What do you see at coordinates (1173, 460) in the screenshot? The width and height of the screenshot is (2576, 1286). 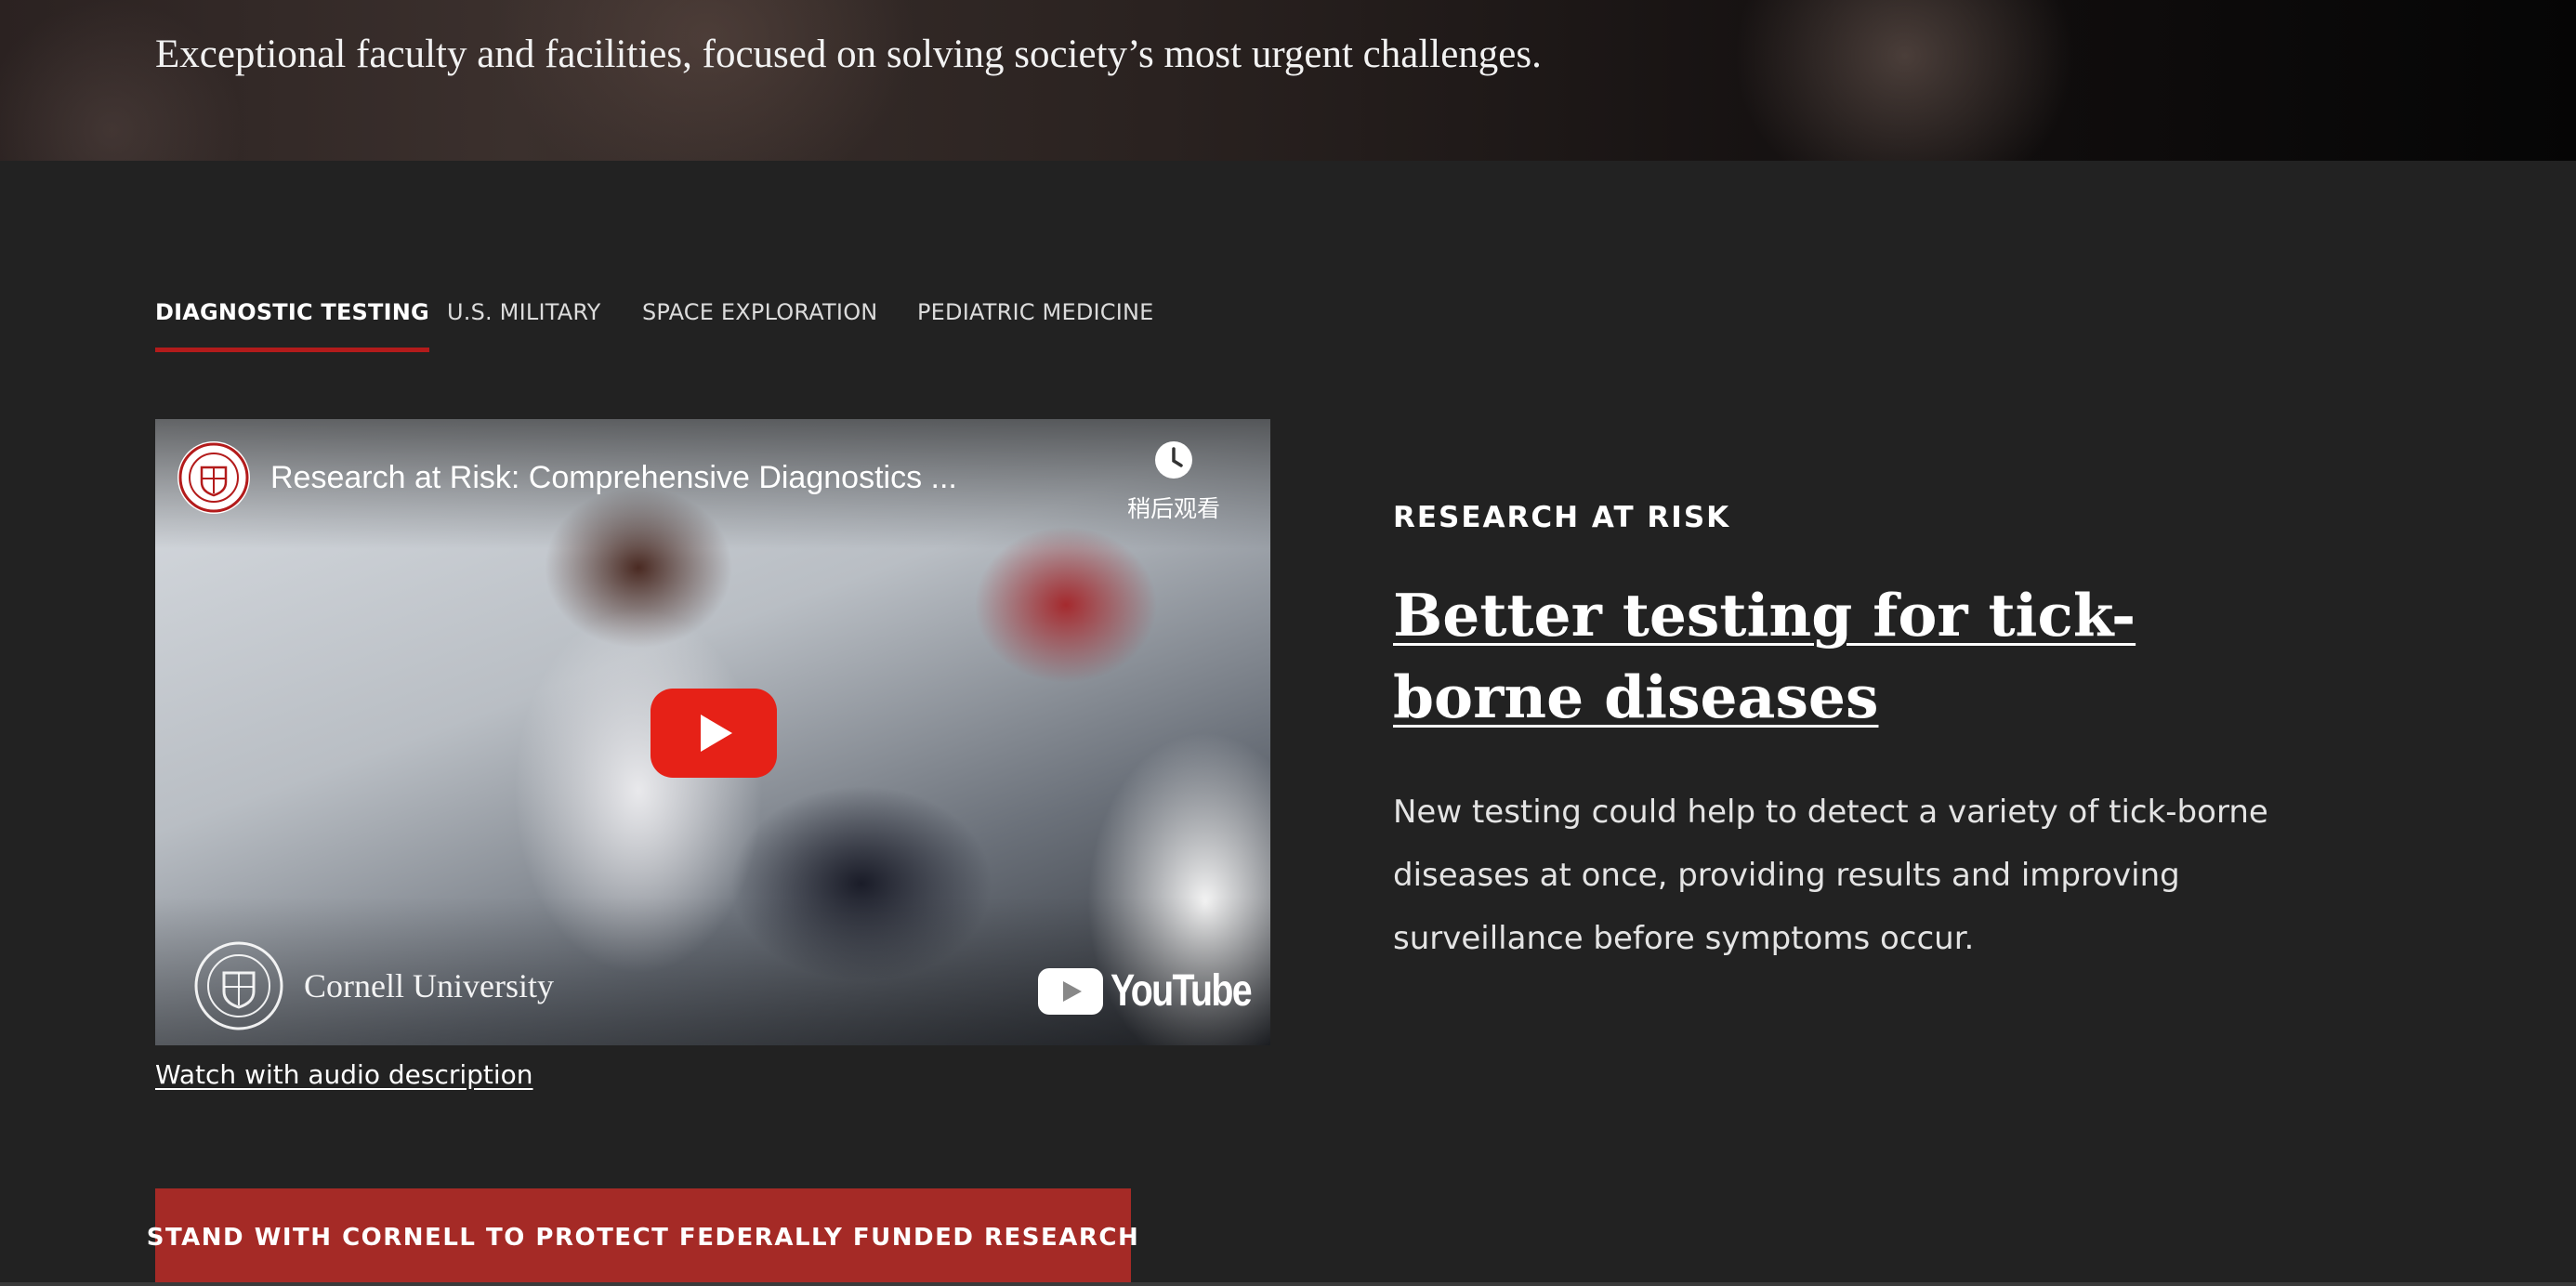 I see `clock-icon` at bounding box center [1173, 460].